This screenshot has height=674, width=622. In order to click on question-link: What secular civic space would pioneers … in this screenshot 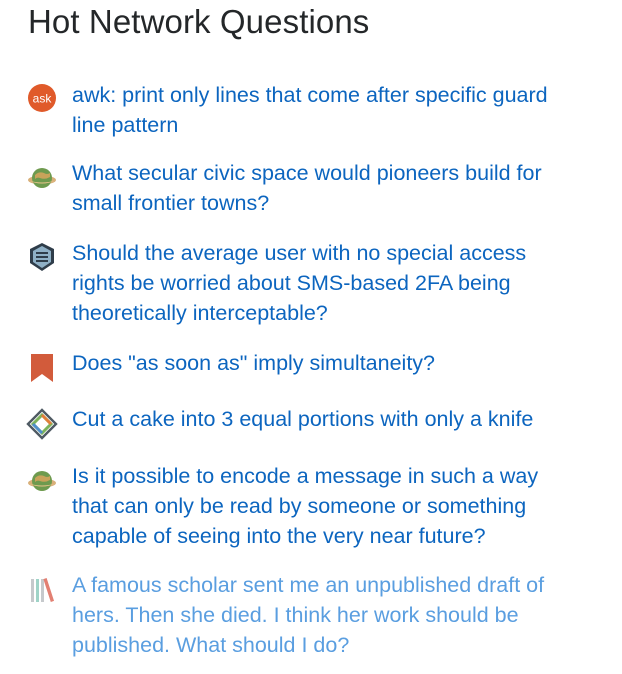, I will do `click(342, 188)`.